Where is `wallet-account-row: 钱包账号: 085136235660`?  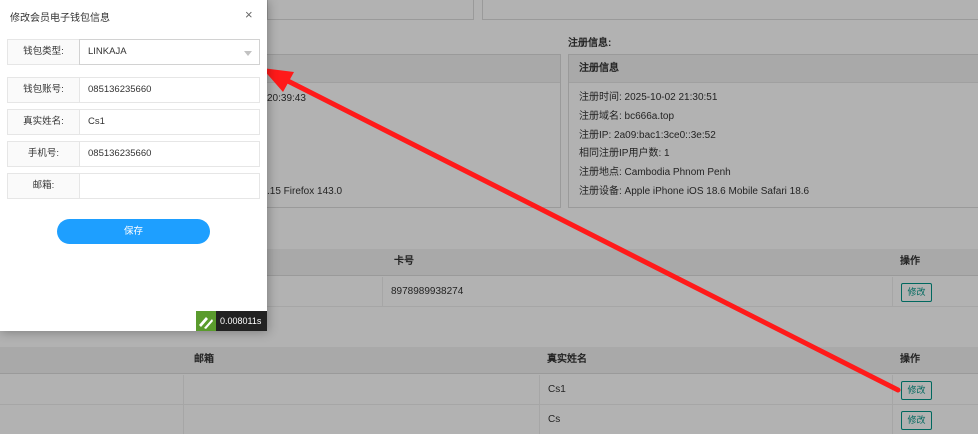
wallet-account-row: 钱包账号: 085136235660 is located at coordinates (133, 90).